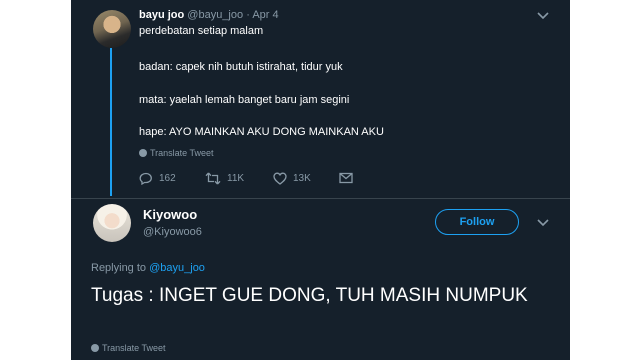 The height and width of the screenshot is (360, 640). What do you see at coordinates (112, 223) in the screenshot?
I see `avatar-kiyowoo` at bounding box center [112, 223].